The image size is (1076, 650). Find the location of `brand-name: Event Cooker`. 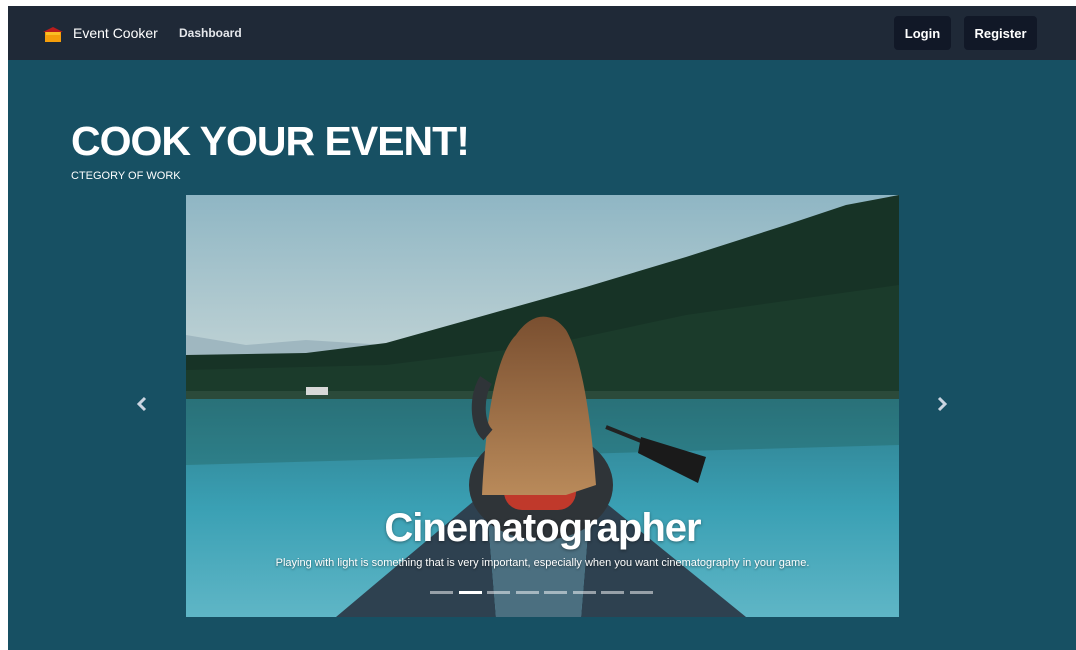

brand-name: Event Cooker is located at coordinates (115, 33).